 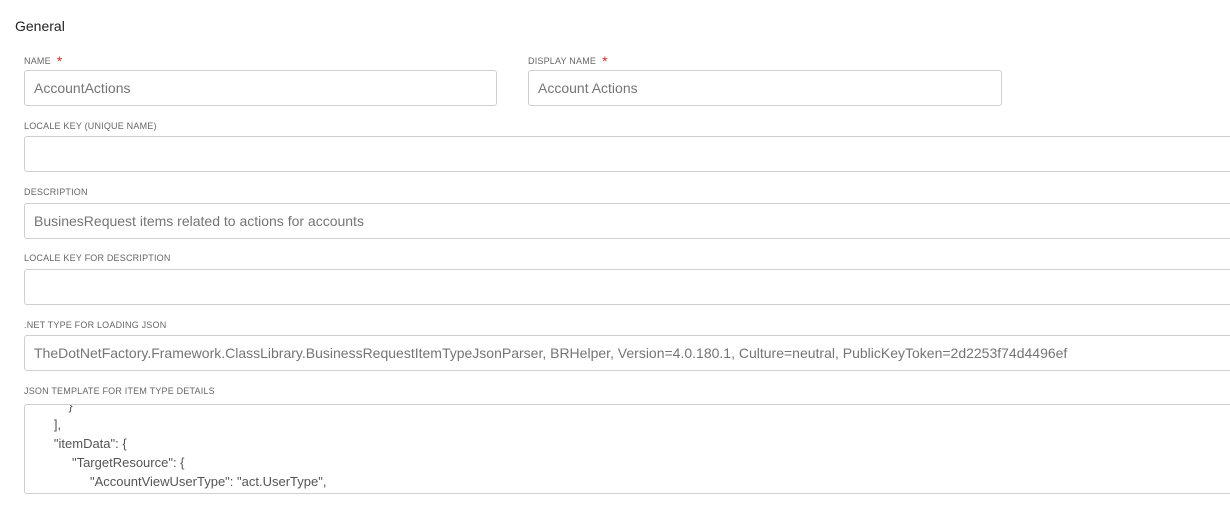 What do you see at coordinates (260, 88) in the screenshot?
I see `name-input: AccountActions` at bounding box center [260, 88].